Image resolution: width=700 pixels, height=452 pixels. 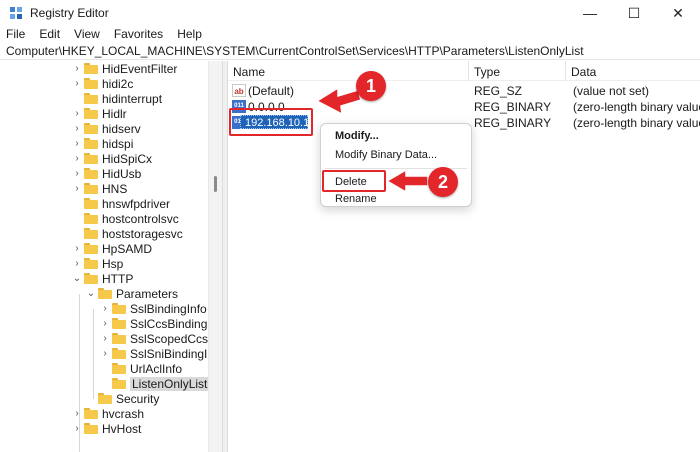 What do you see at coordinates (155, 383) in the screenshot?
I see `tree-item-listenonlylist: ListenOnlyList` at bounding box center [155, 383].